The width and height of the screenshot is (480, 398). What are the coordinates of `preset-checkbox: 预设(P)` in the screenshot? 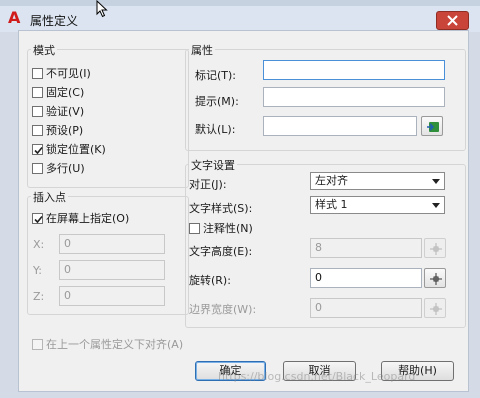 It's located at (57, 129).